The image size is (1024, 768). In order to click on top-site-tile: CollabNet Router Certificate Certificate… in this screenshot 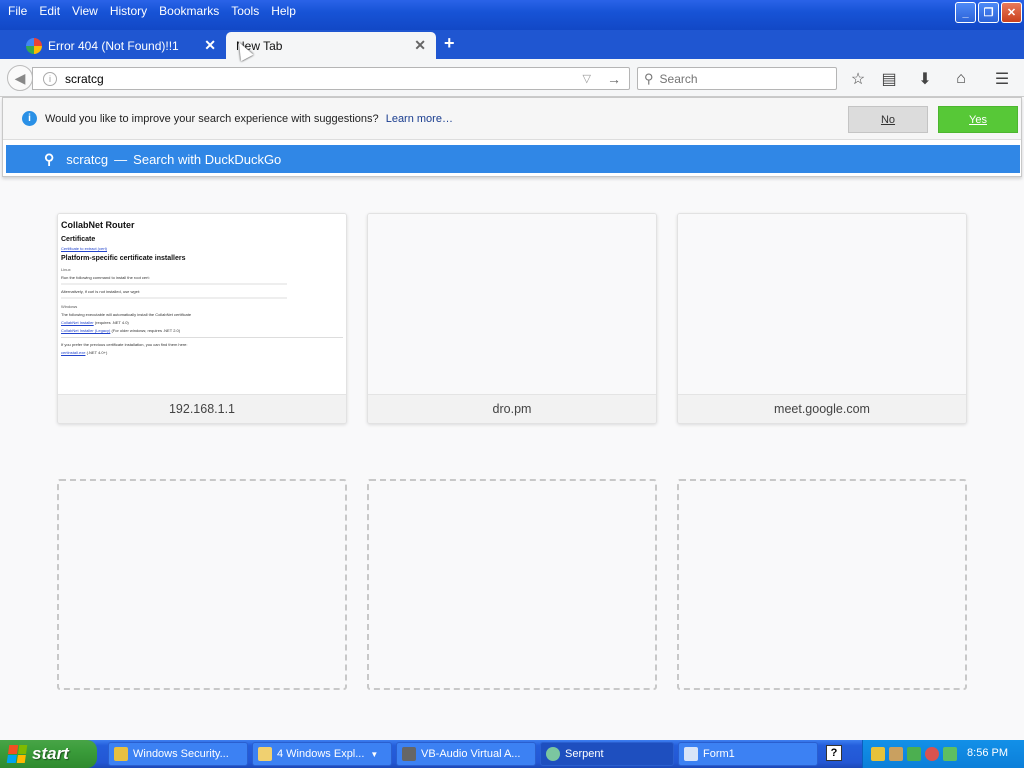, I will do `click(202, 318)`.